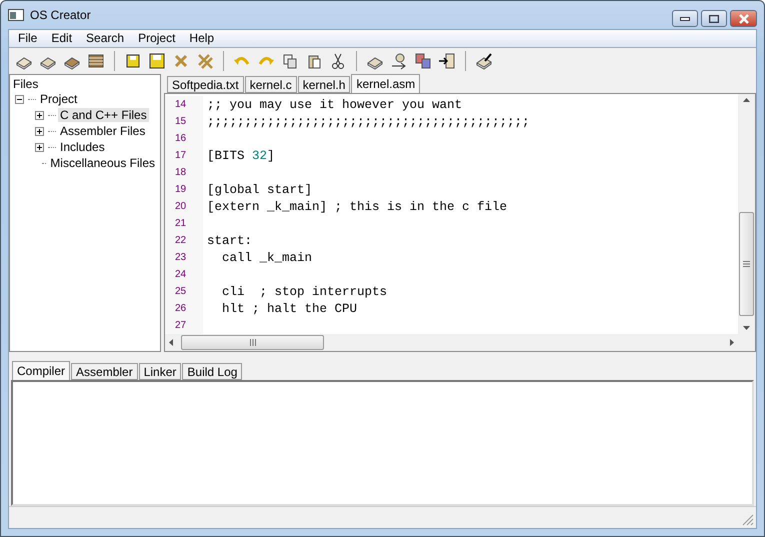  Describe the element at coordinates (746, 100) in the screenshot. I see `up-arrow-icon` at that location.